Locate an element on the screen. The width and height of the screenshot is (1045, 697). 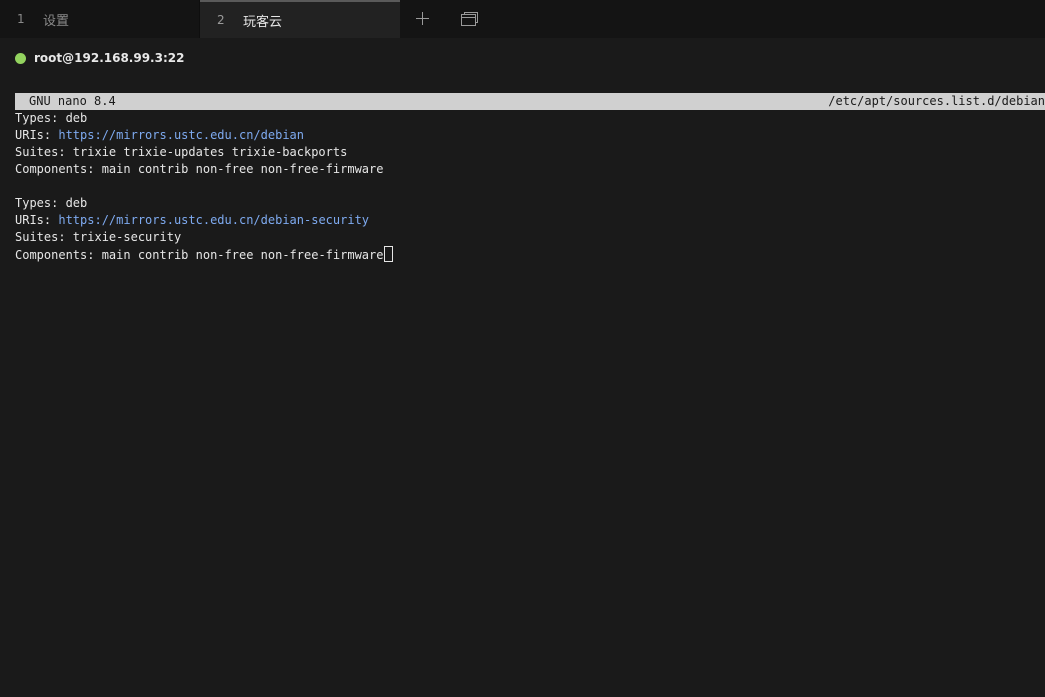
file-line is located at coordinates (530, 186).